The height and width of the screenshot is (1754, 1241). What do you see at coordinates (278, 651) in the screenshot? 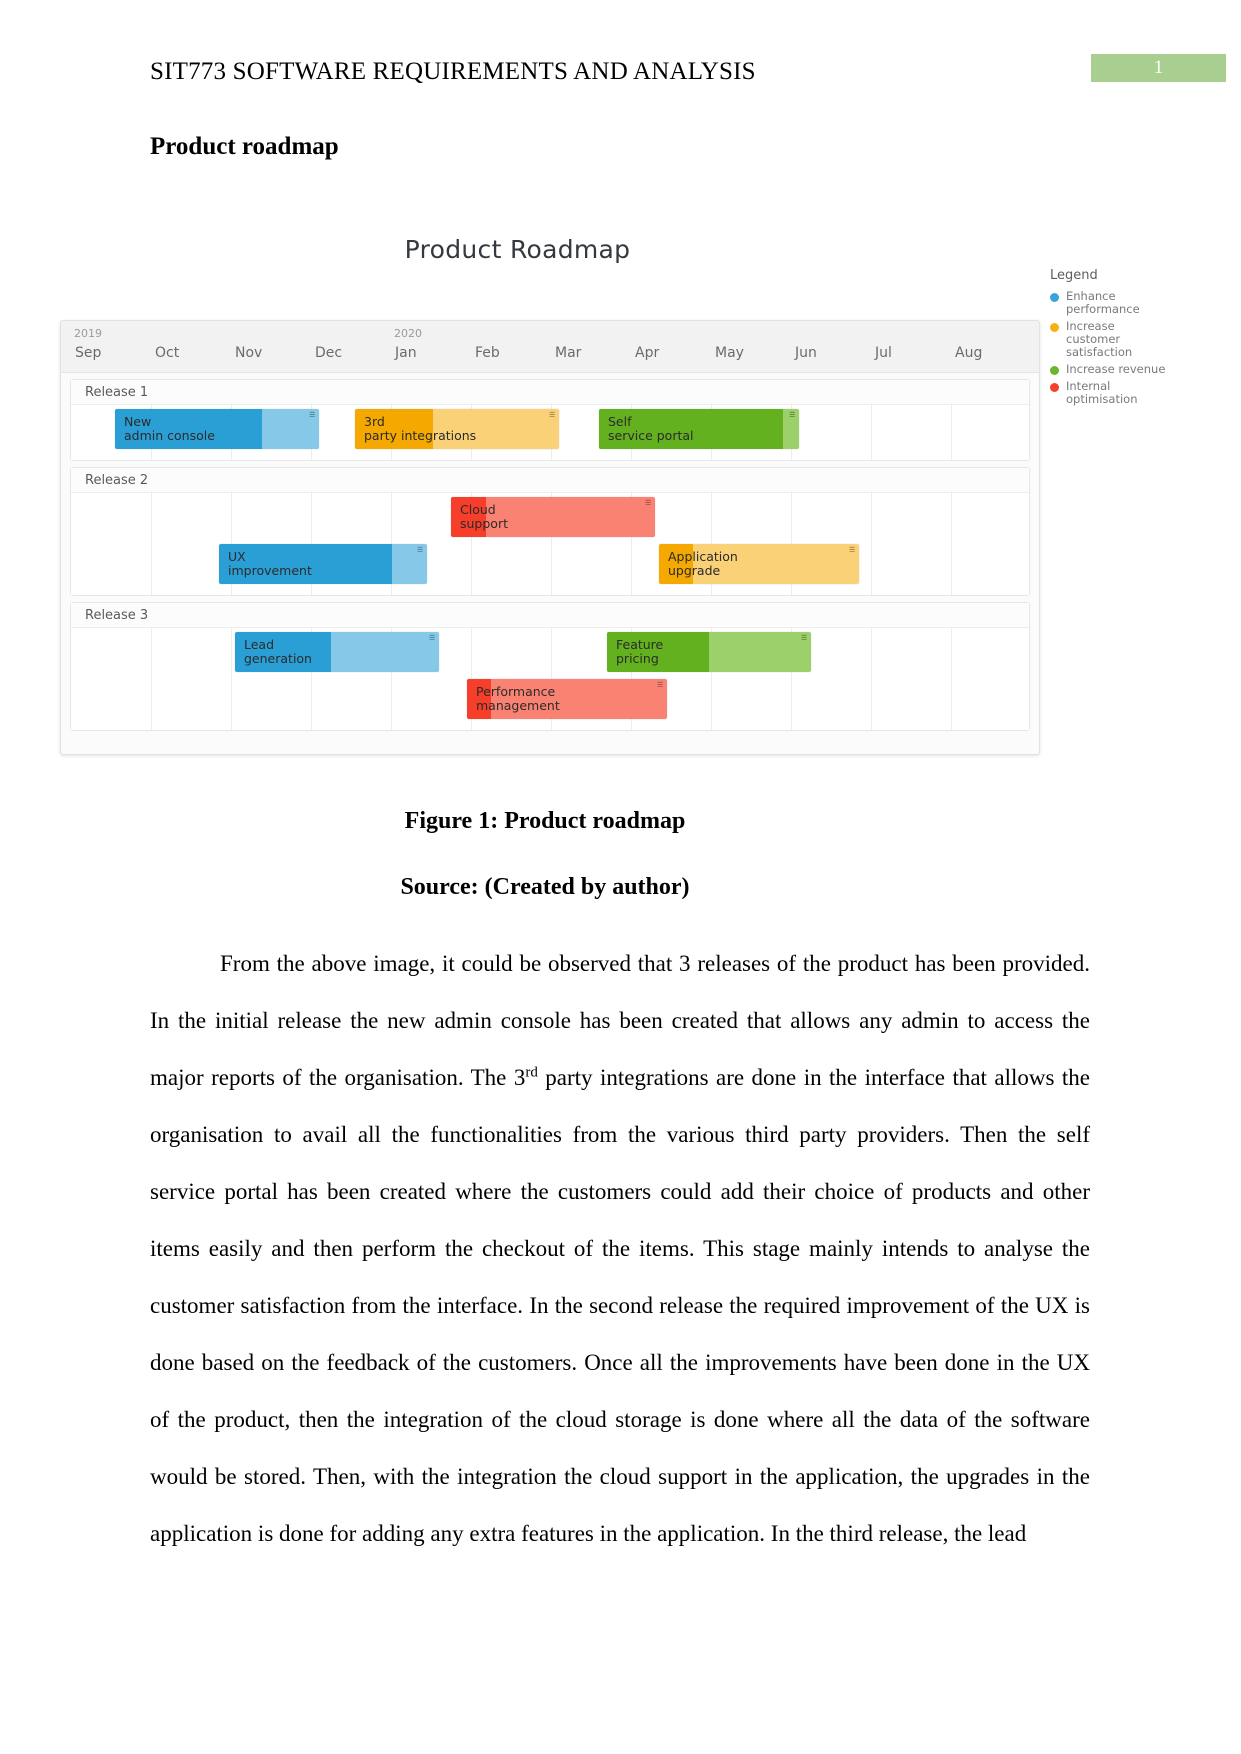
I see `task-label: Lead generation` at bounding box center [278, 651].